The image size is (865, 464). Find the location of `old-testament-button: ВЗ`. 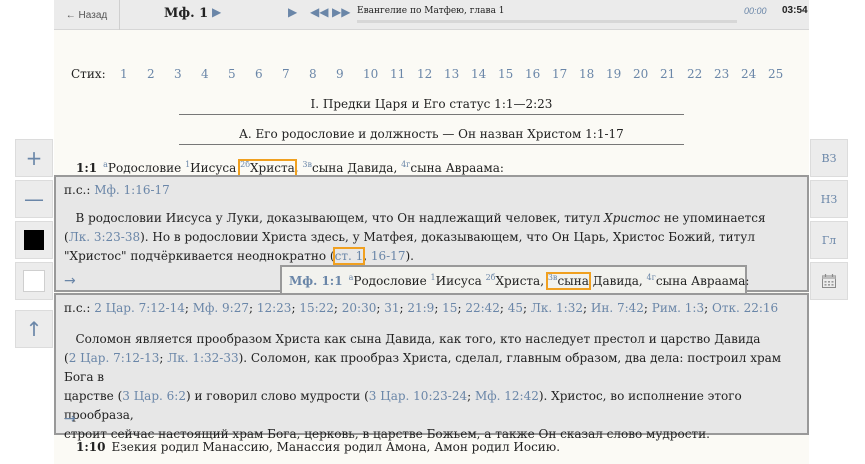

old-testament-button: ВЗ is located at coordinates (829, 158).